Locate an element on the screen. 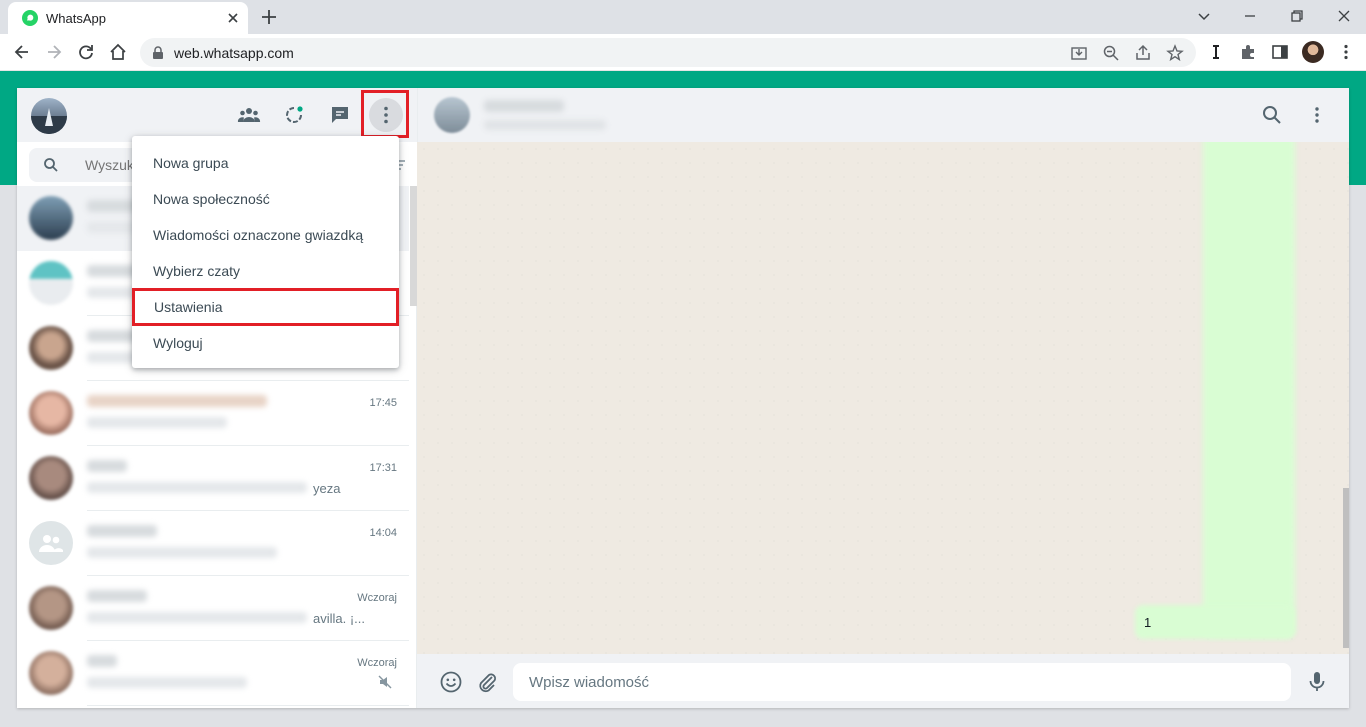 The height and width of the screenshot is (727, 1366). menu-item-logout: Wyloguj is located at coordinates (265, 343).